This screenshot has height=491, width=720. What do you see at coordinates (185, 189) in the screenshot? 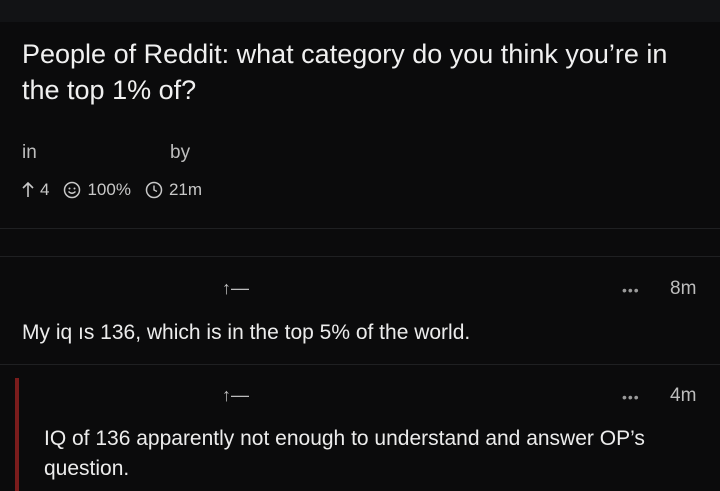
I see `post-age: 21m` at bounding box center [185, 189].